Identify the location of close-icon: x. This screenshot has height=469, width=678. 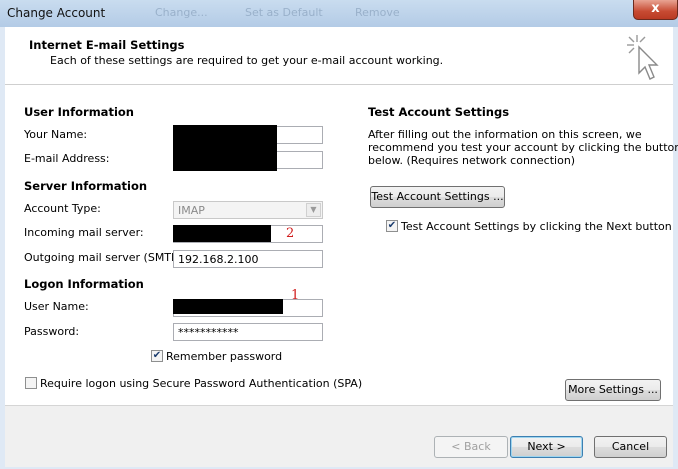
(655, 8).